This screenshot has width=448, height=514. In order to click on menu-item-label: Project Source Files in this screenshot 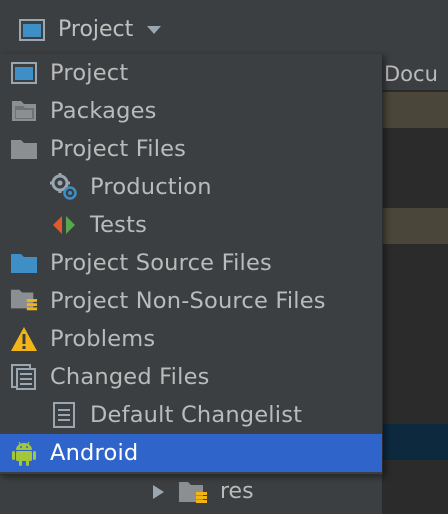, I will do `click(161, 263)`.